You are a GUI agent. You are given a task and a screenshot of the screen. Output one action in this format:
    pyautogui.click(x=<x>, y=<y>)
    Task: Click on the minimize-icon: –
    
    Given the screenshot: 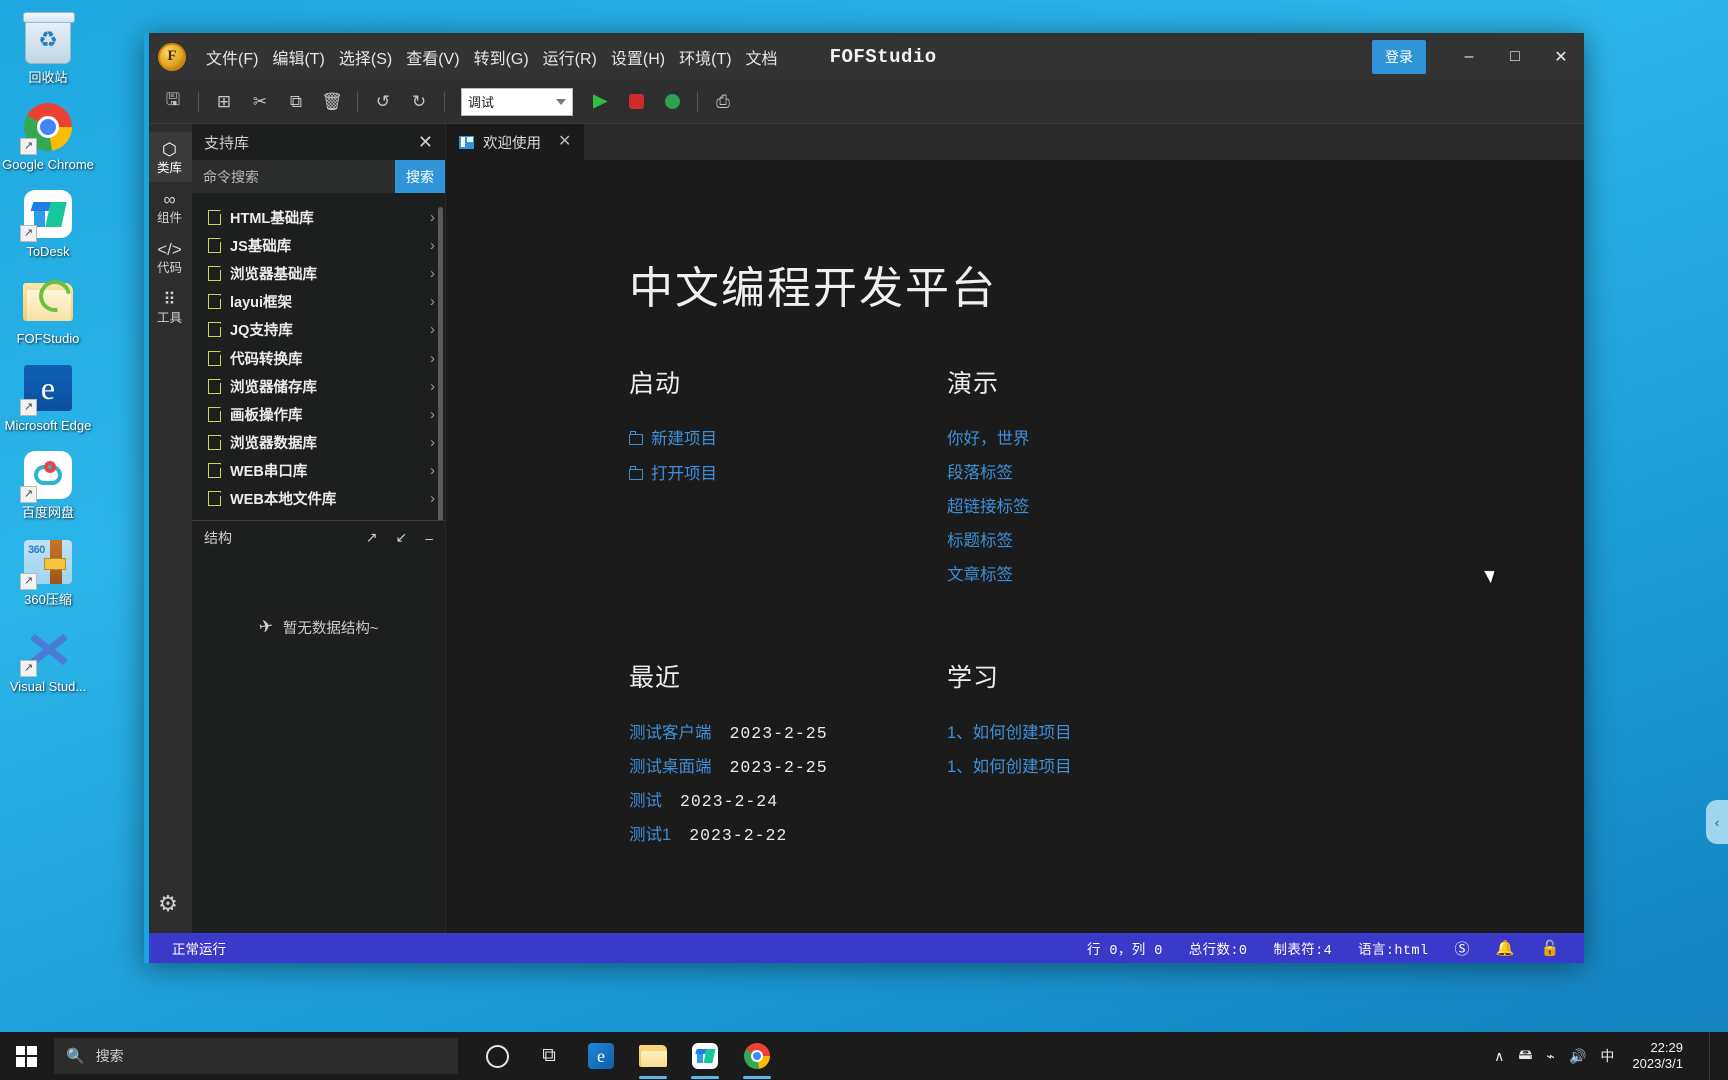 What is the action you would take?
    pyautogui.click(x=429, y=538)
    